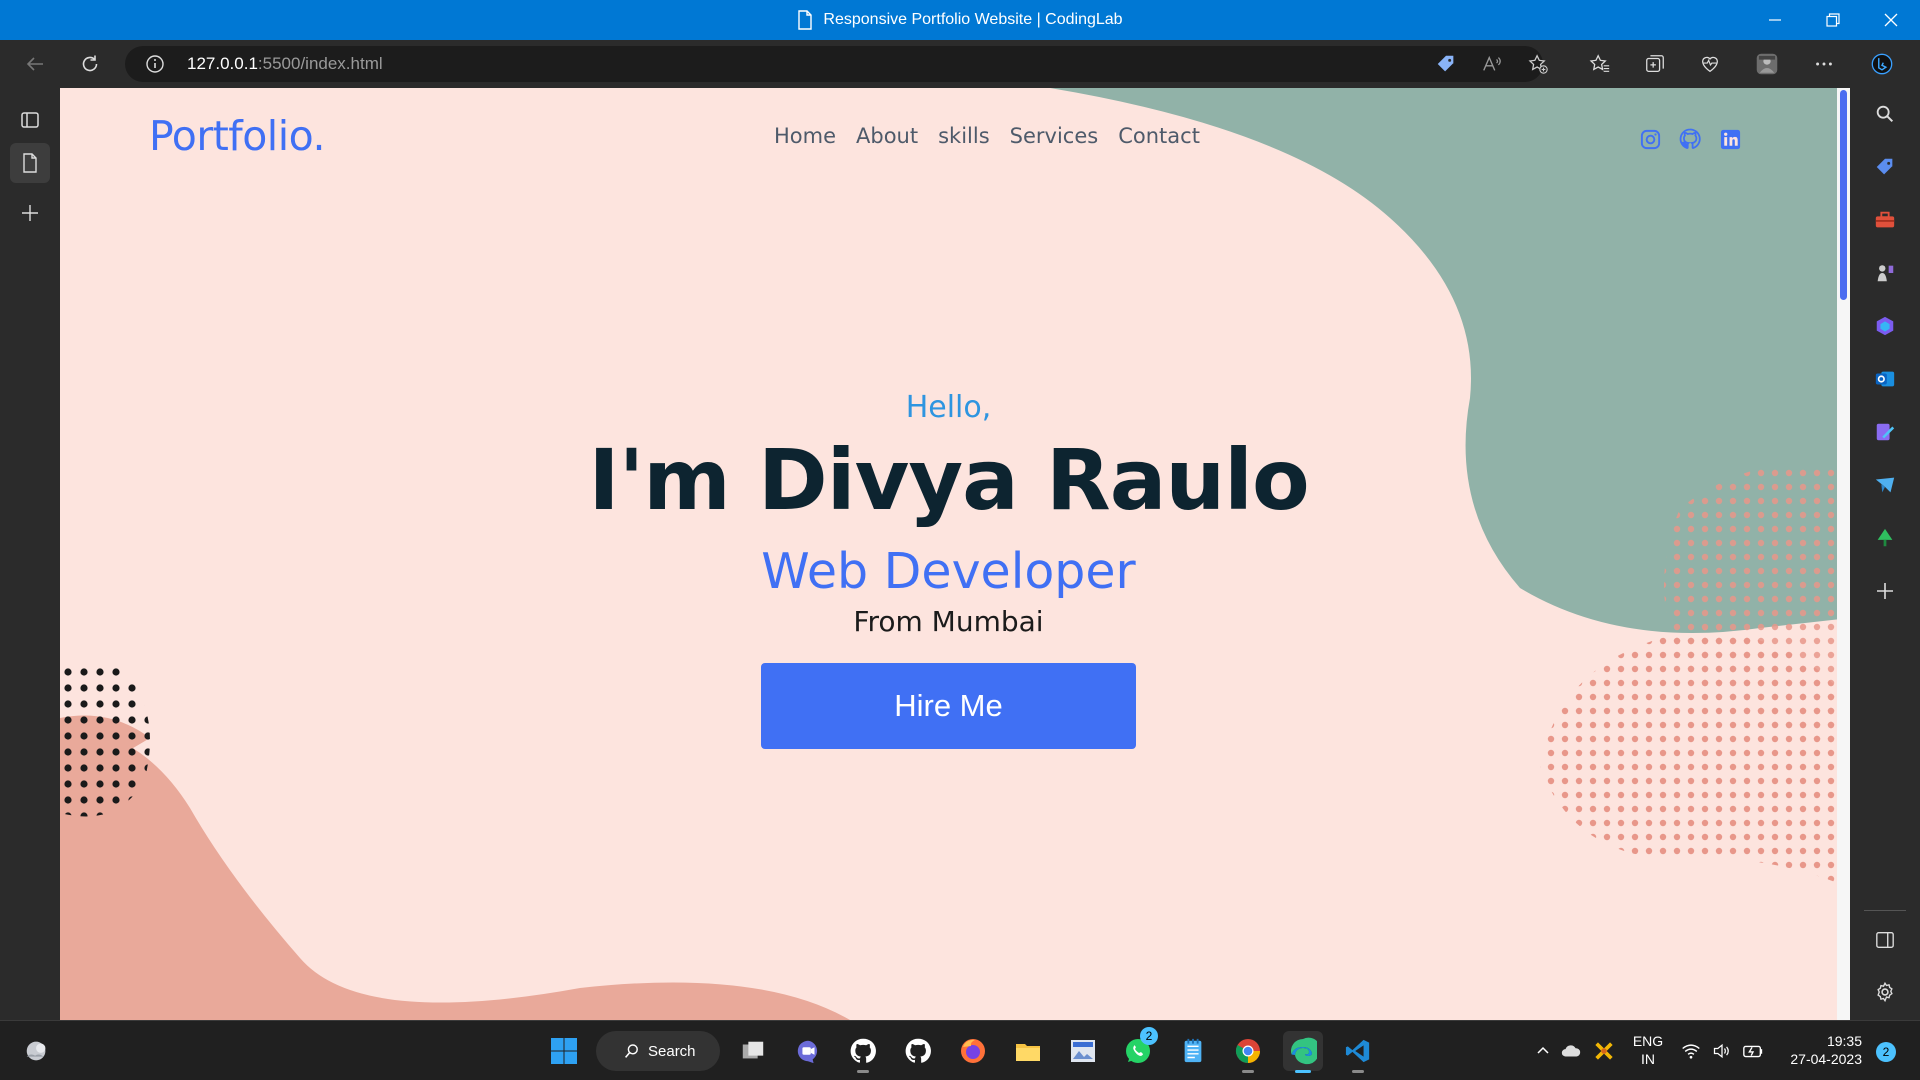 The height and width of the screenshot is (1080, 1920). What do you see at coordinates (1571, 1051) in the screenshot?
I see `onedrive-cloud-icon` at bounding box center [1571, 1051].